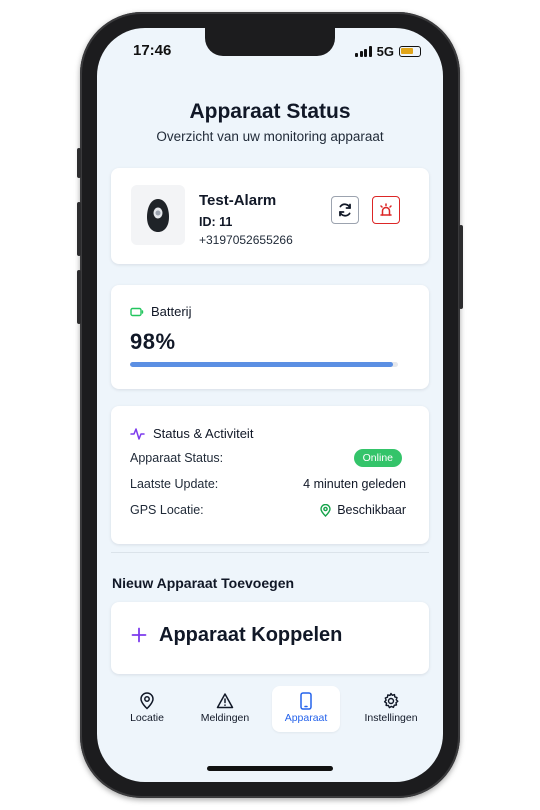 The height and width of the screenshot is (810, 540). I want to click on status-badge: Online, so click(377, 458).